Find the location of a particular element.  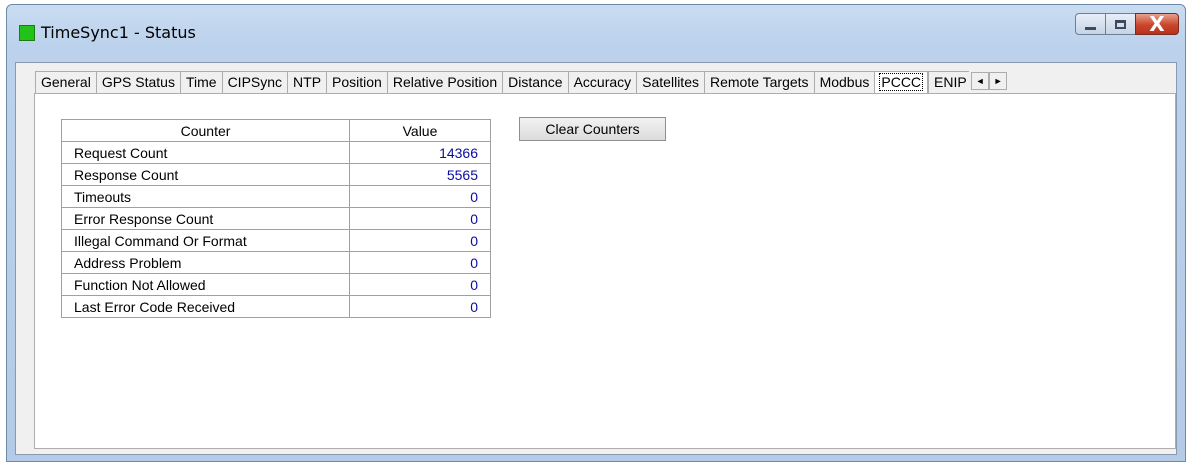

tab-label: CIPSync is located at coordinates (255, 82).